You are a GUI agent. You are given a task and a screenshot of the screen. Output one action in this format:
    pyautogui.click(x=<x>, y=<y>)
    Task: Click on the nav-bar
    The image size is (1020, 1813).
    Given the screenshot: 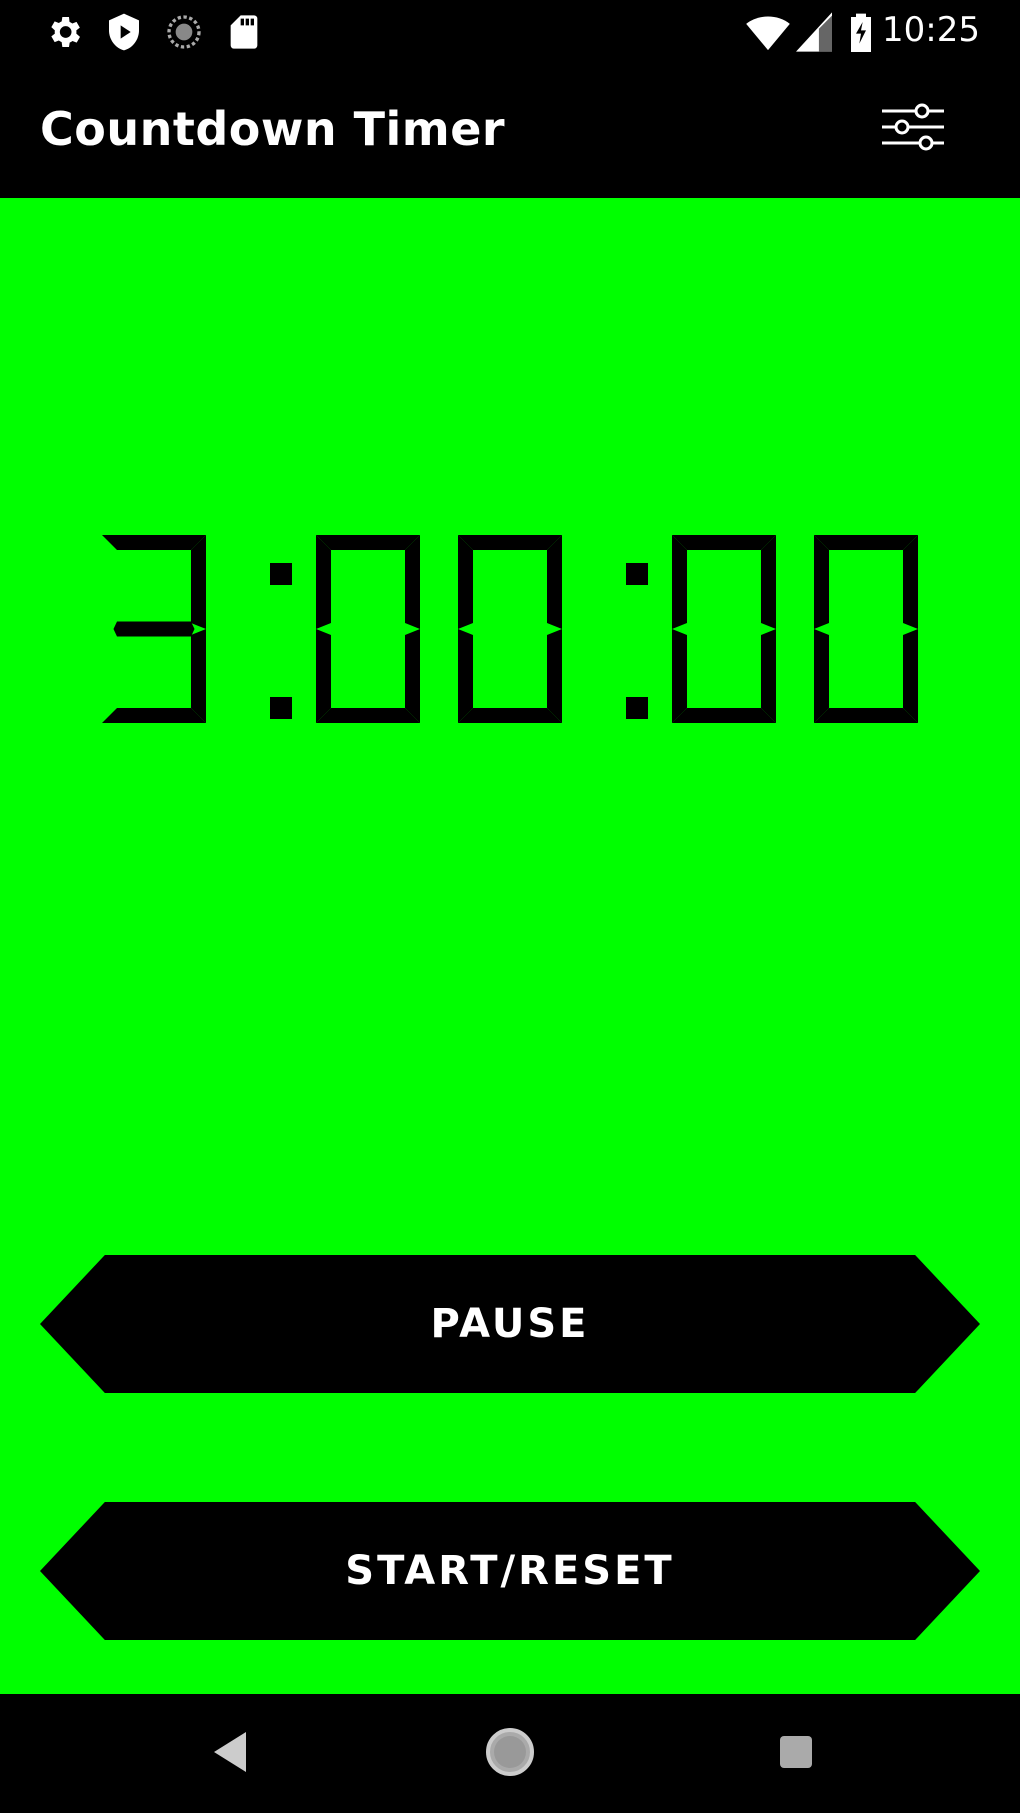 What is the action you would take?
    pyautogui.click(x=510, y=1753)
    